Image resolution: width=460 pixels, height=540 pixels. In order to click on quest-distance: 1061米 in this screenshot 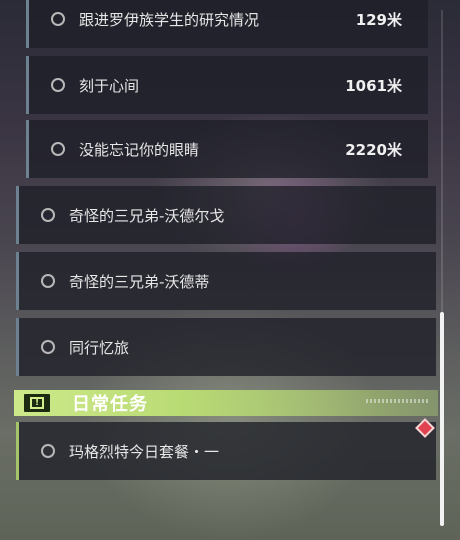, I will do `click(373, 85)`.